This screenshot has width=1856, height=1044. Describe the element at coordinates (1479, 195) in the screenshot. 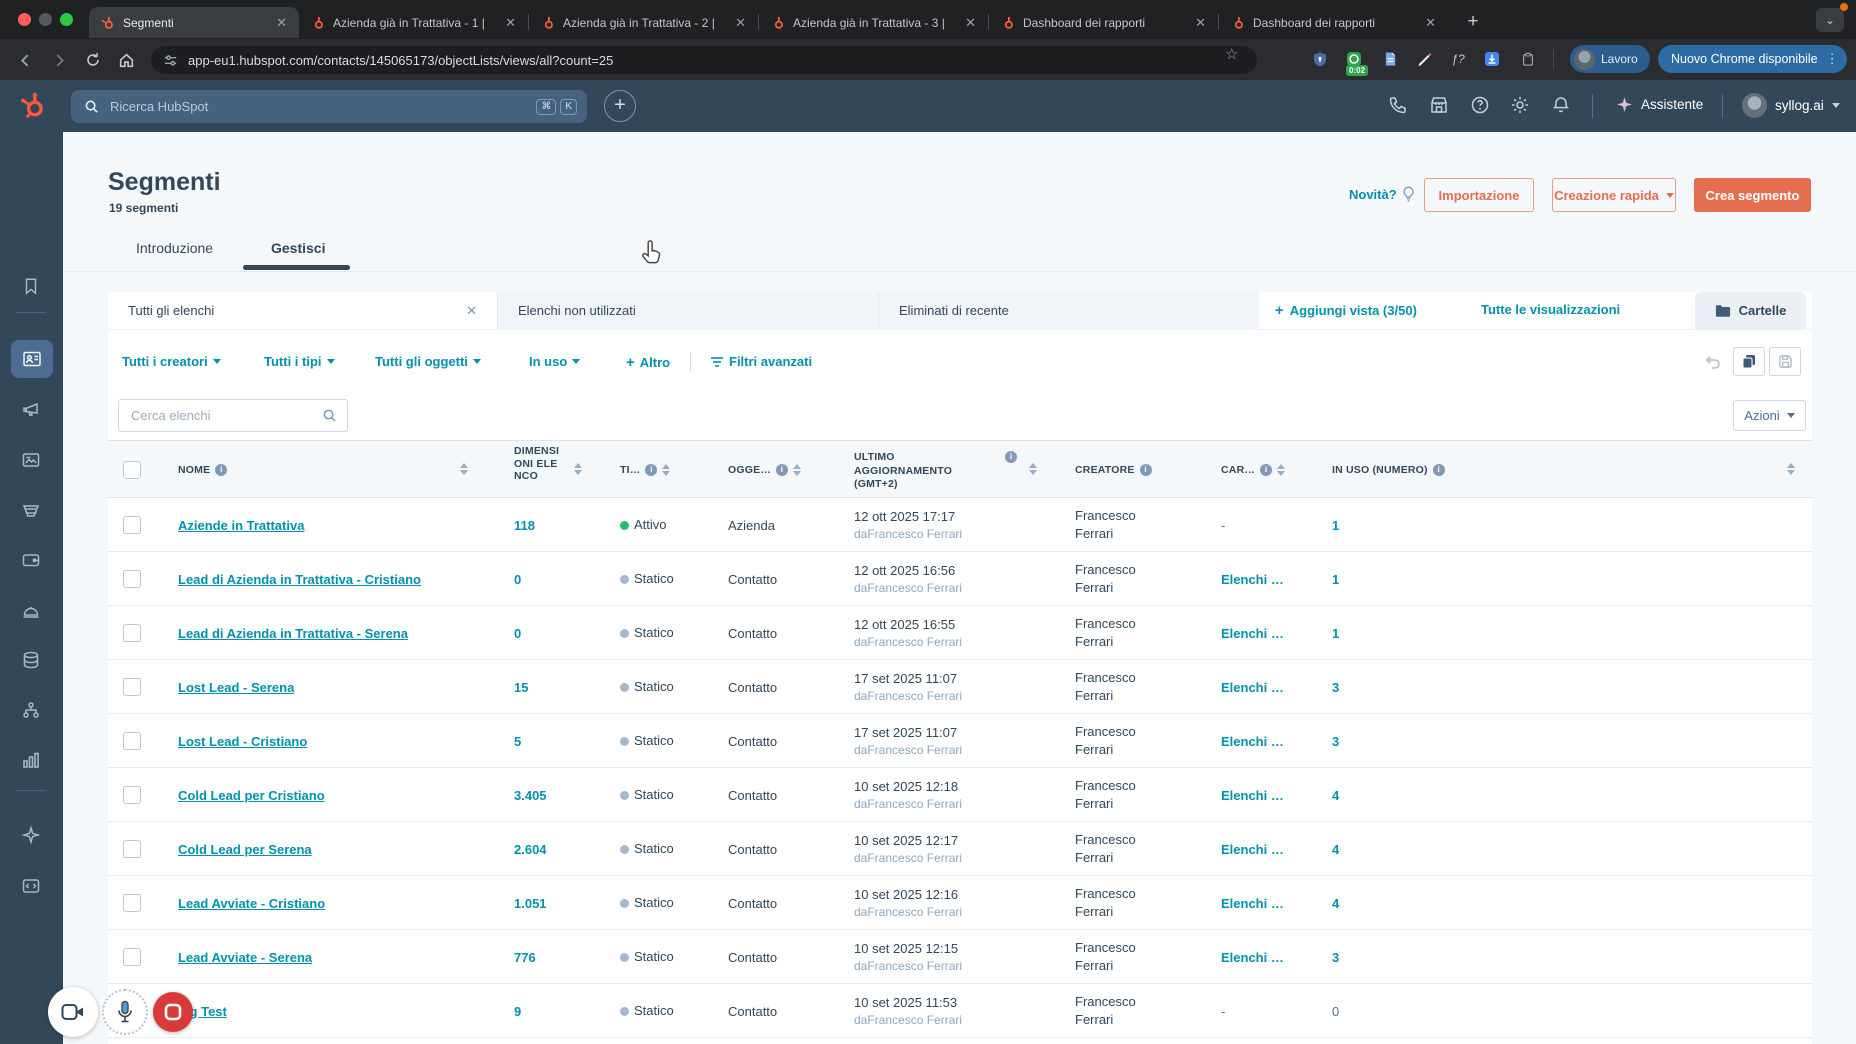

I see `import-button: Importazione` at that location.